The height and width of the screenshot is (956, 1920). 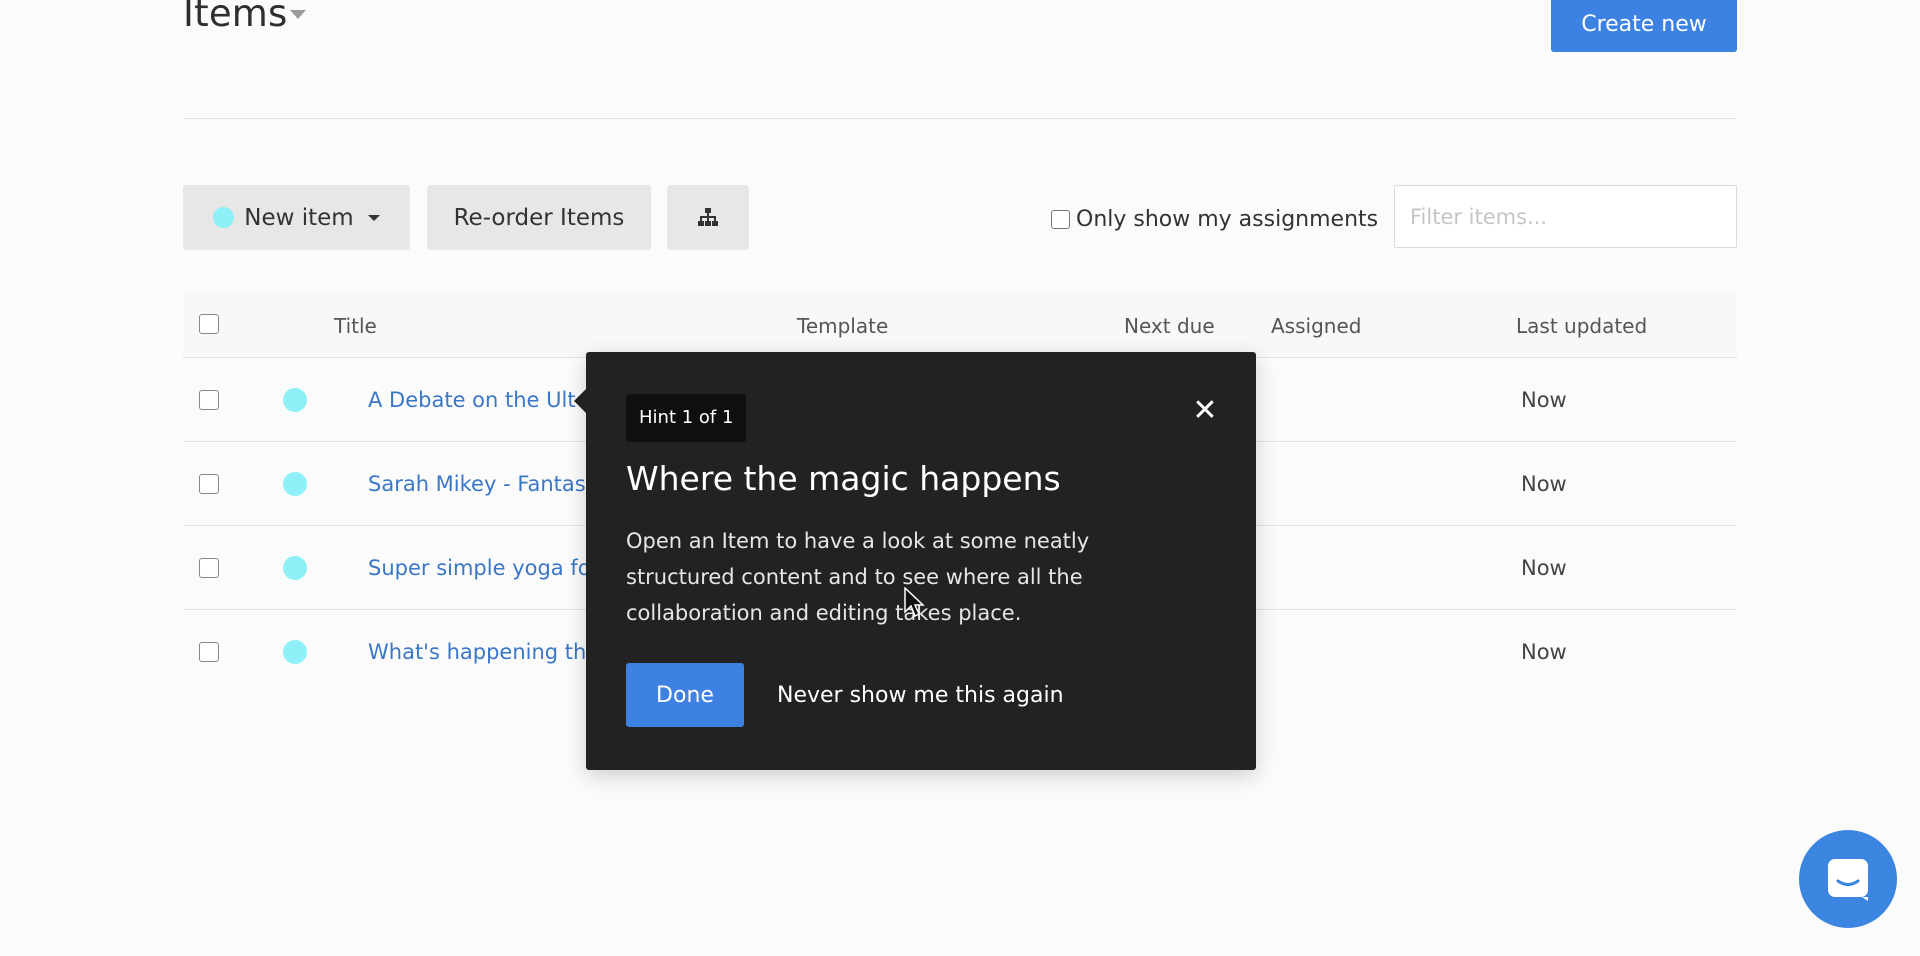 I want to click on never-show-again-link: Never show me this again, so click(x=920, y=695).